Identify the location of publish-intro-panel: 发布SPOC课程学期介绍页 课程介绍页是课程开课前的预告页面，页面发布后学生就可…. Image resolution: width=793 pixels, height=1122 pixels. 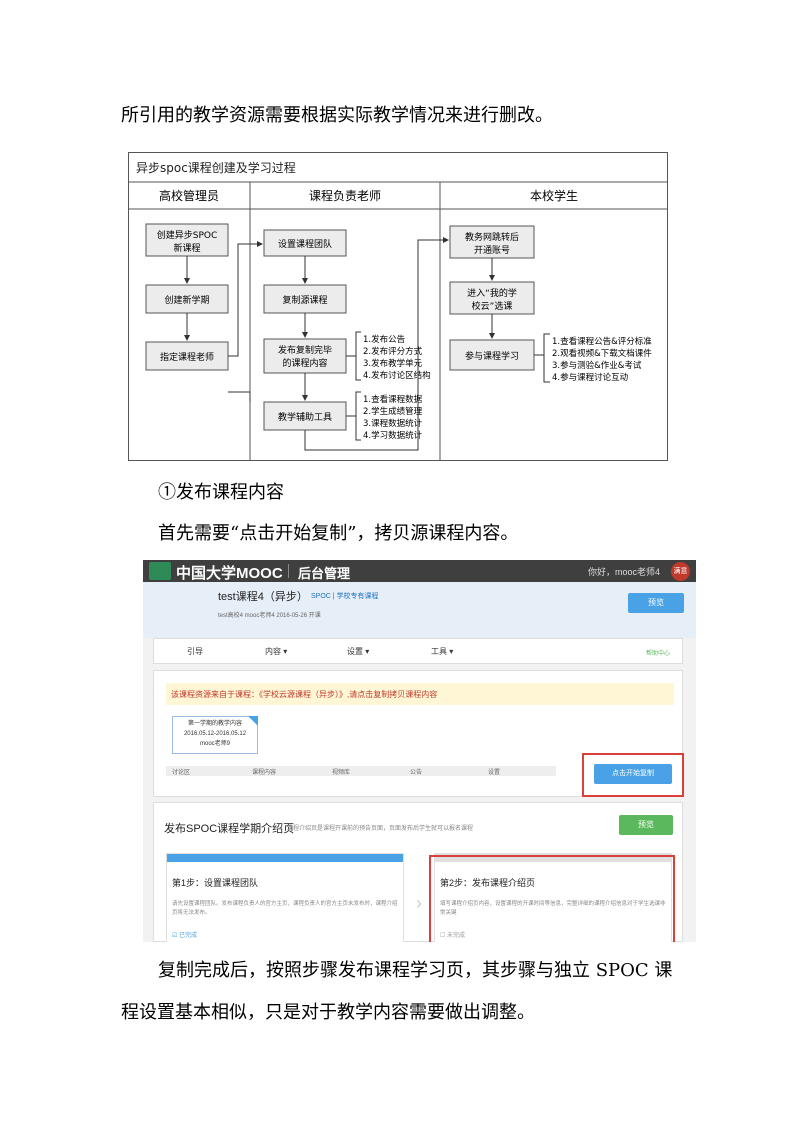
(418, 872).